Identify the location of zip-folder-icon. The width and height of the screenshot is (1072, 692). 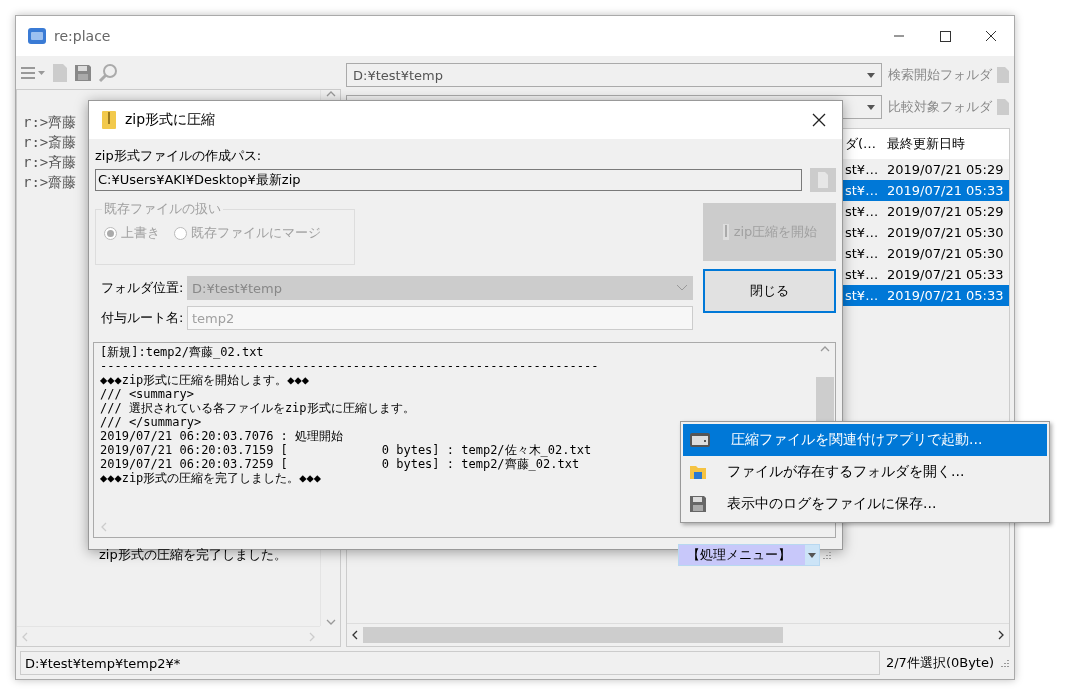
(109, 120).